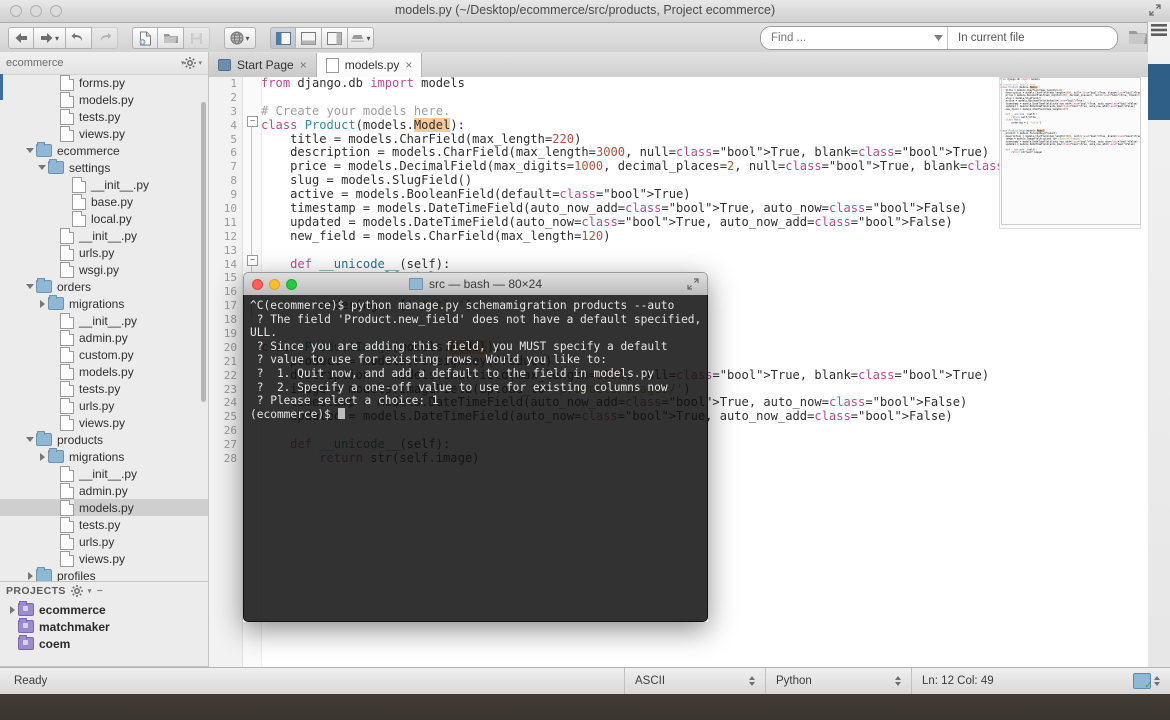 The width and height of the screenshot is (1170, 720). What do you see at coordinates (233, 153) in the screenshot?
I see `line-number: 6` at bounding box center [233, 153].